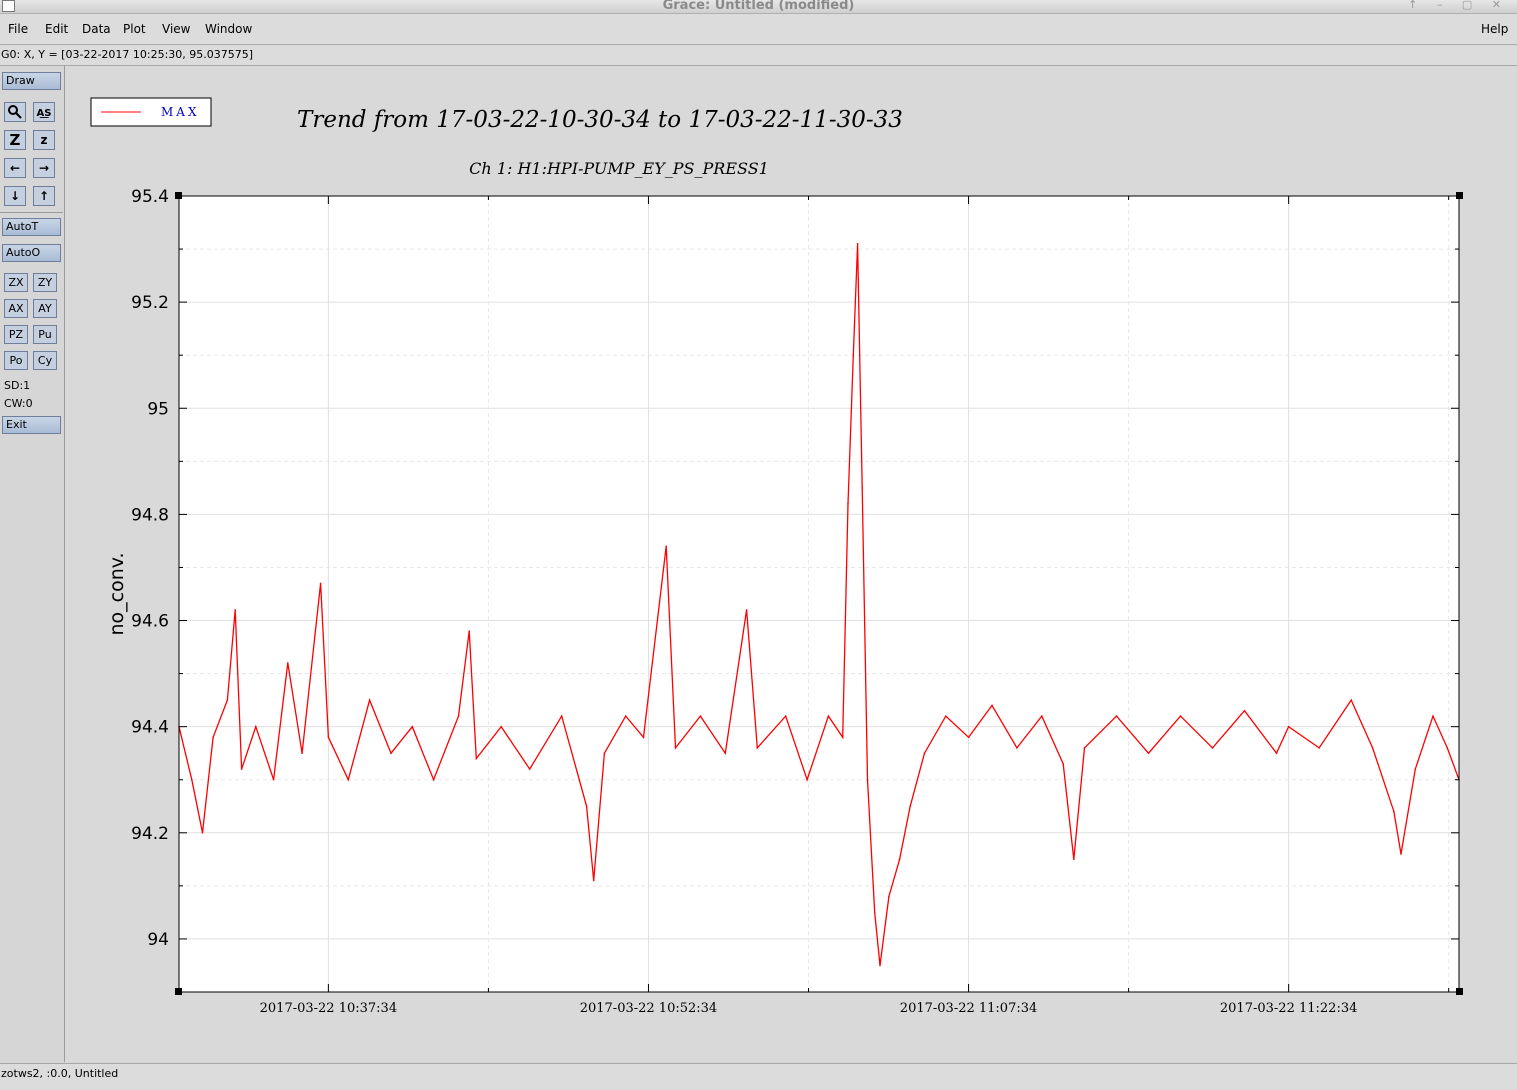 The height and width of the screenshot is (1090, 1517). I want to click on exit-button: Exit, so click(31, 425).